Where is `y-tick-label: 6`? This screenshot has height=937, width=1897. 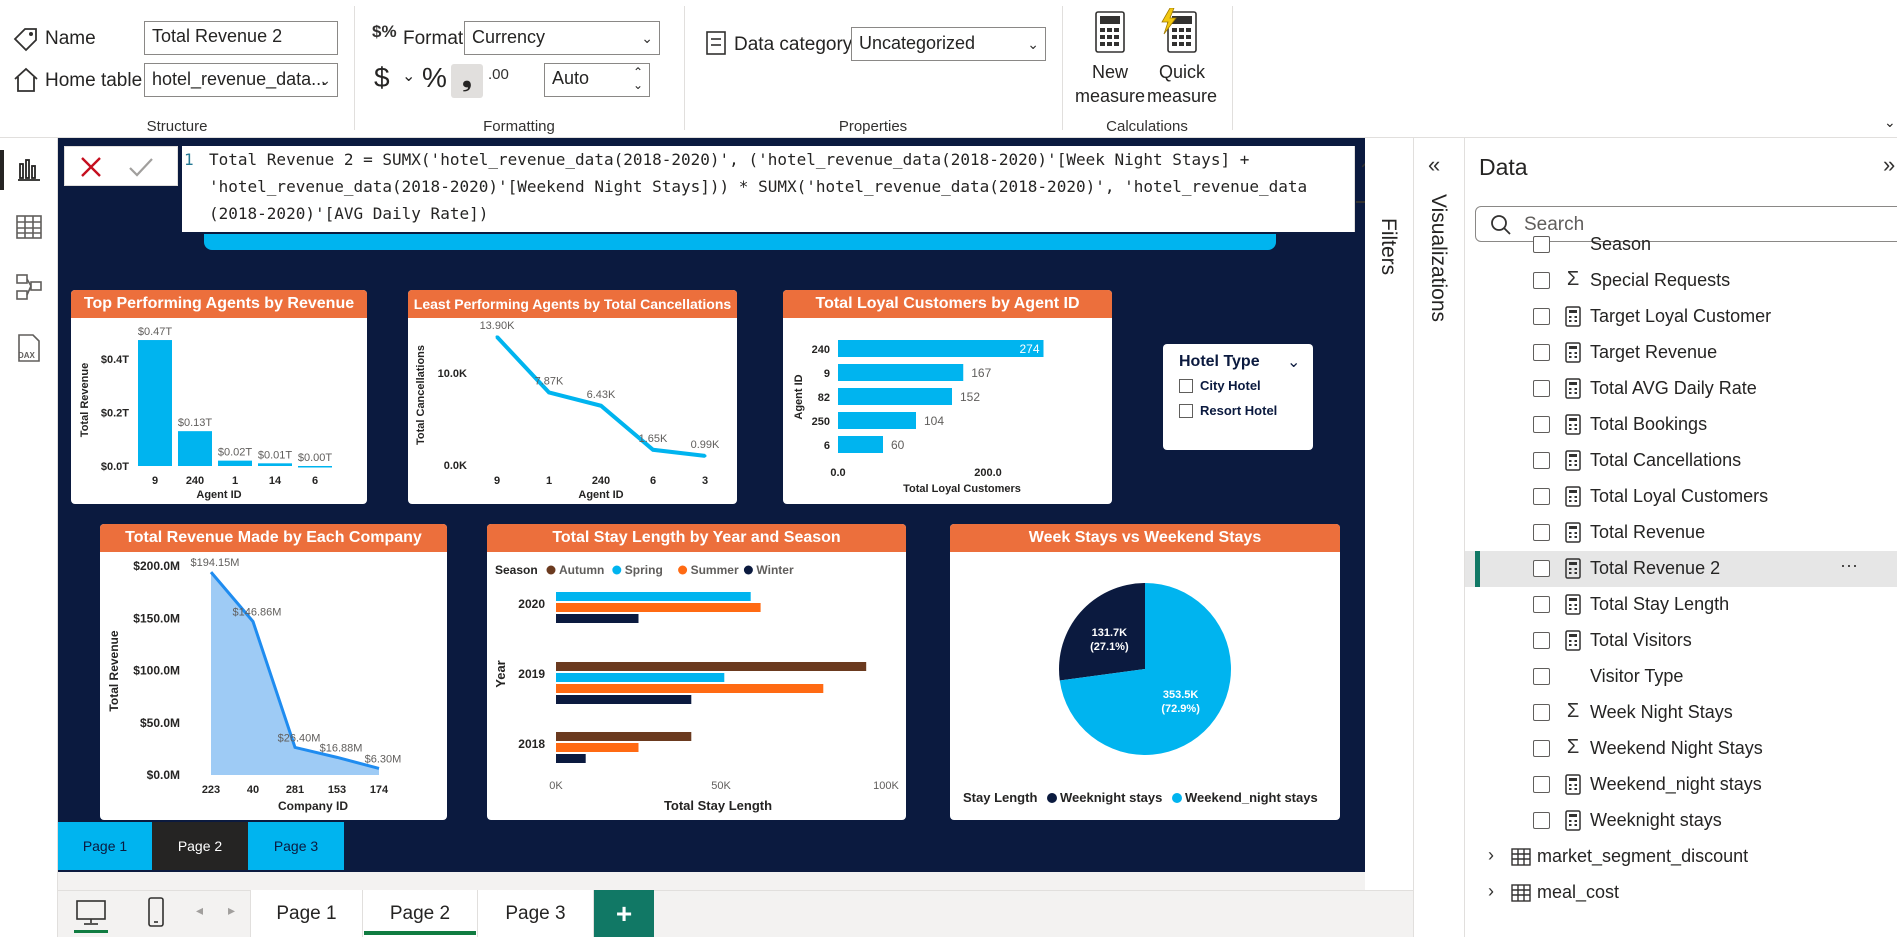 y-tick-label: 6 is located at coordinates (827, 446).